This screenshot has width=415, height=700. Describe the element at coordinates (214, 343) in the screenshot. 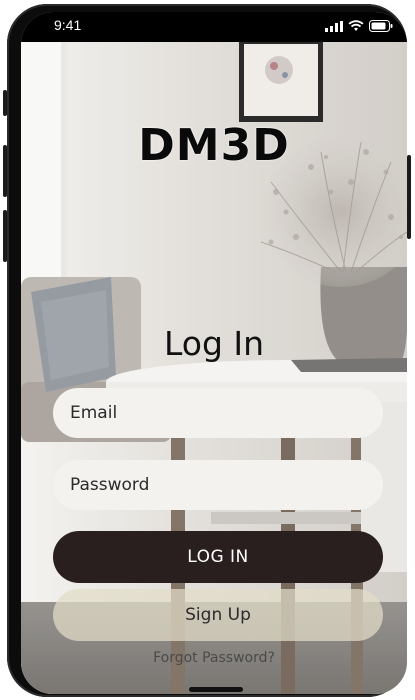

I see `page-title: Log In` at that location.